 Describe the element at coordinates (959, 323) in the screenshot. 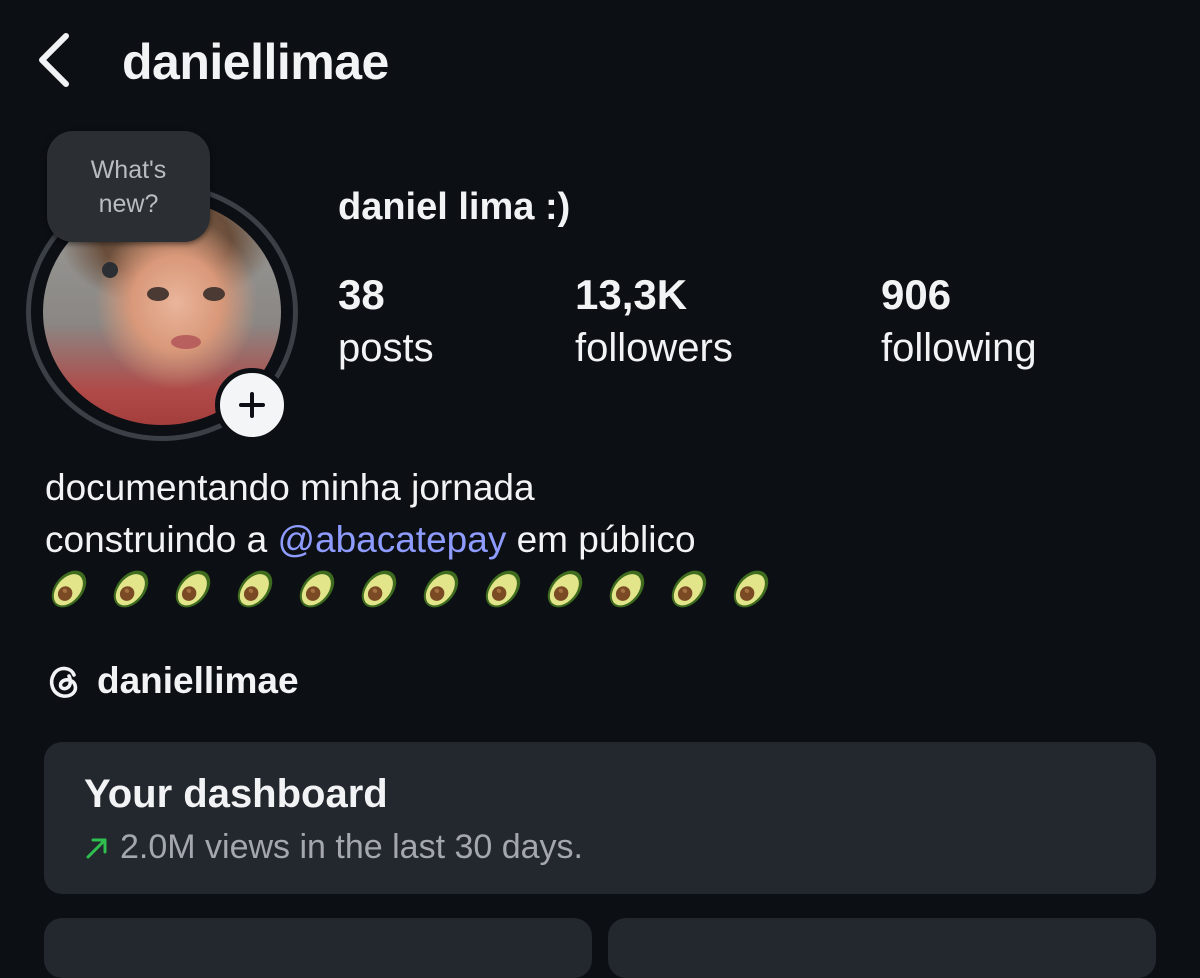

I see `following-stat: 906 following` at that location.